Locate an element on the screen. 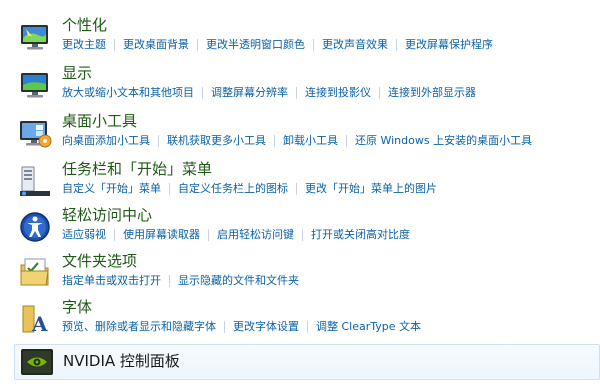 This screenshot has width=600, height=391. category-title-display: 显示 is located at coordinates (77, 73).